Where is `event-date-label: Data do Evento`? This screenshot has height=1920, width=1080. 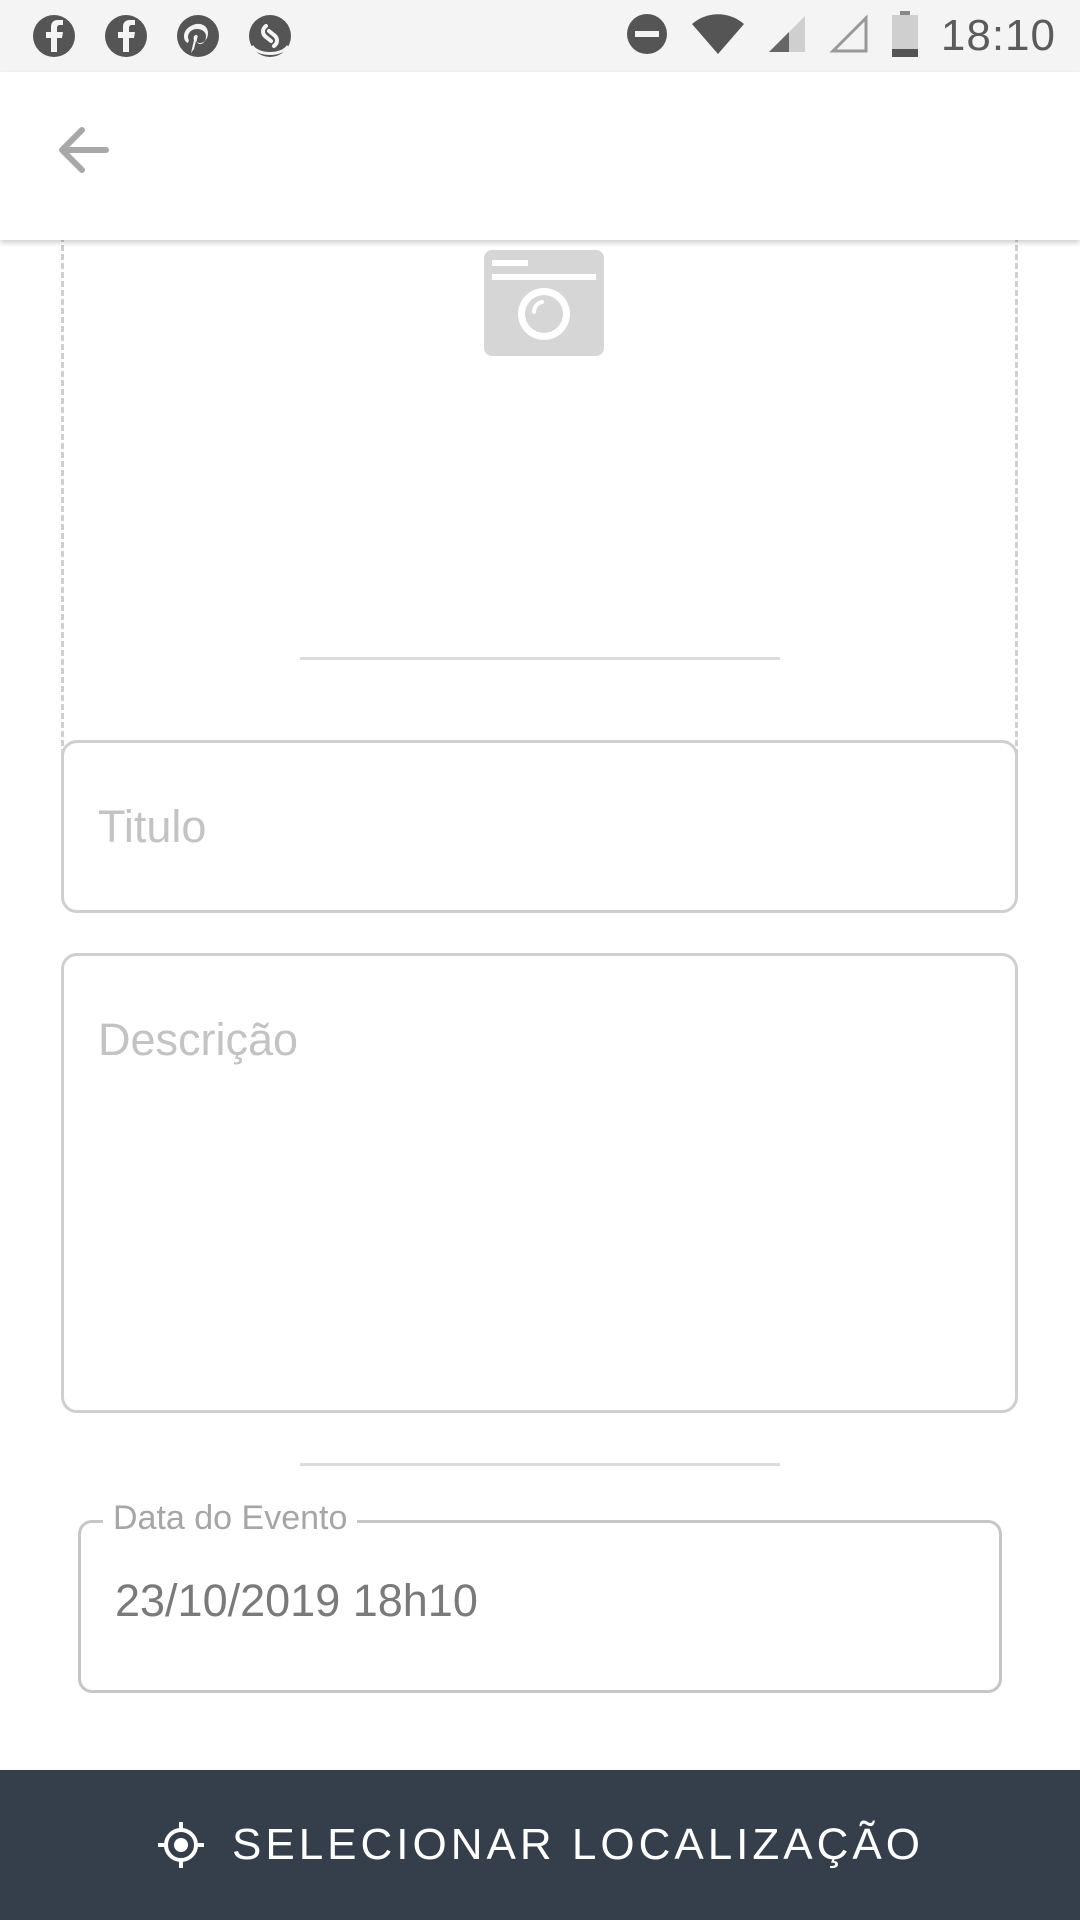
event-date-label: Data do Evento is located at coordinates (230, 1518).